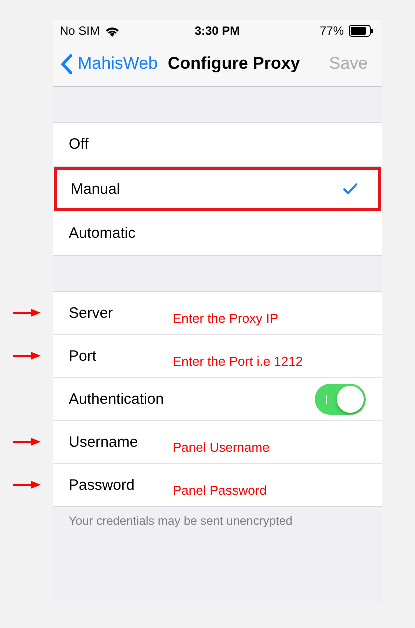  What do you see at coordinates (80, 31) in the screenshot?
I see `carrier-label: No SIM` at bounding box center [80, 31].